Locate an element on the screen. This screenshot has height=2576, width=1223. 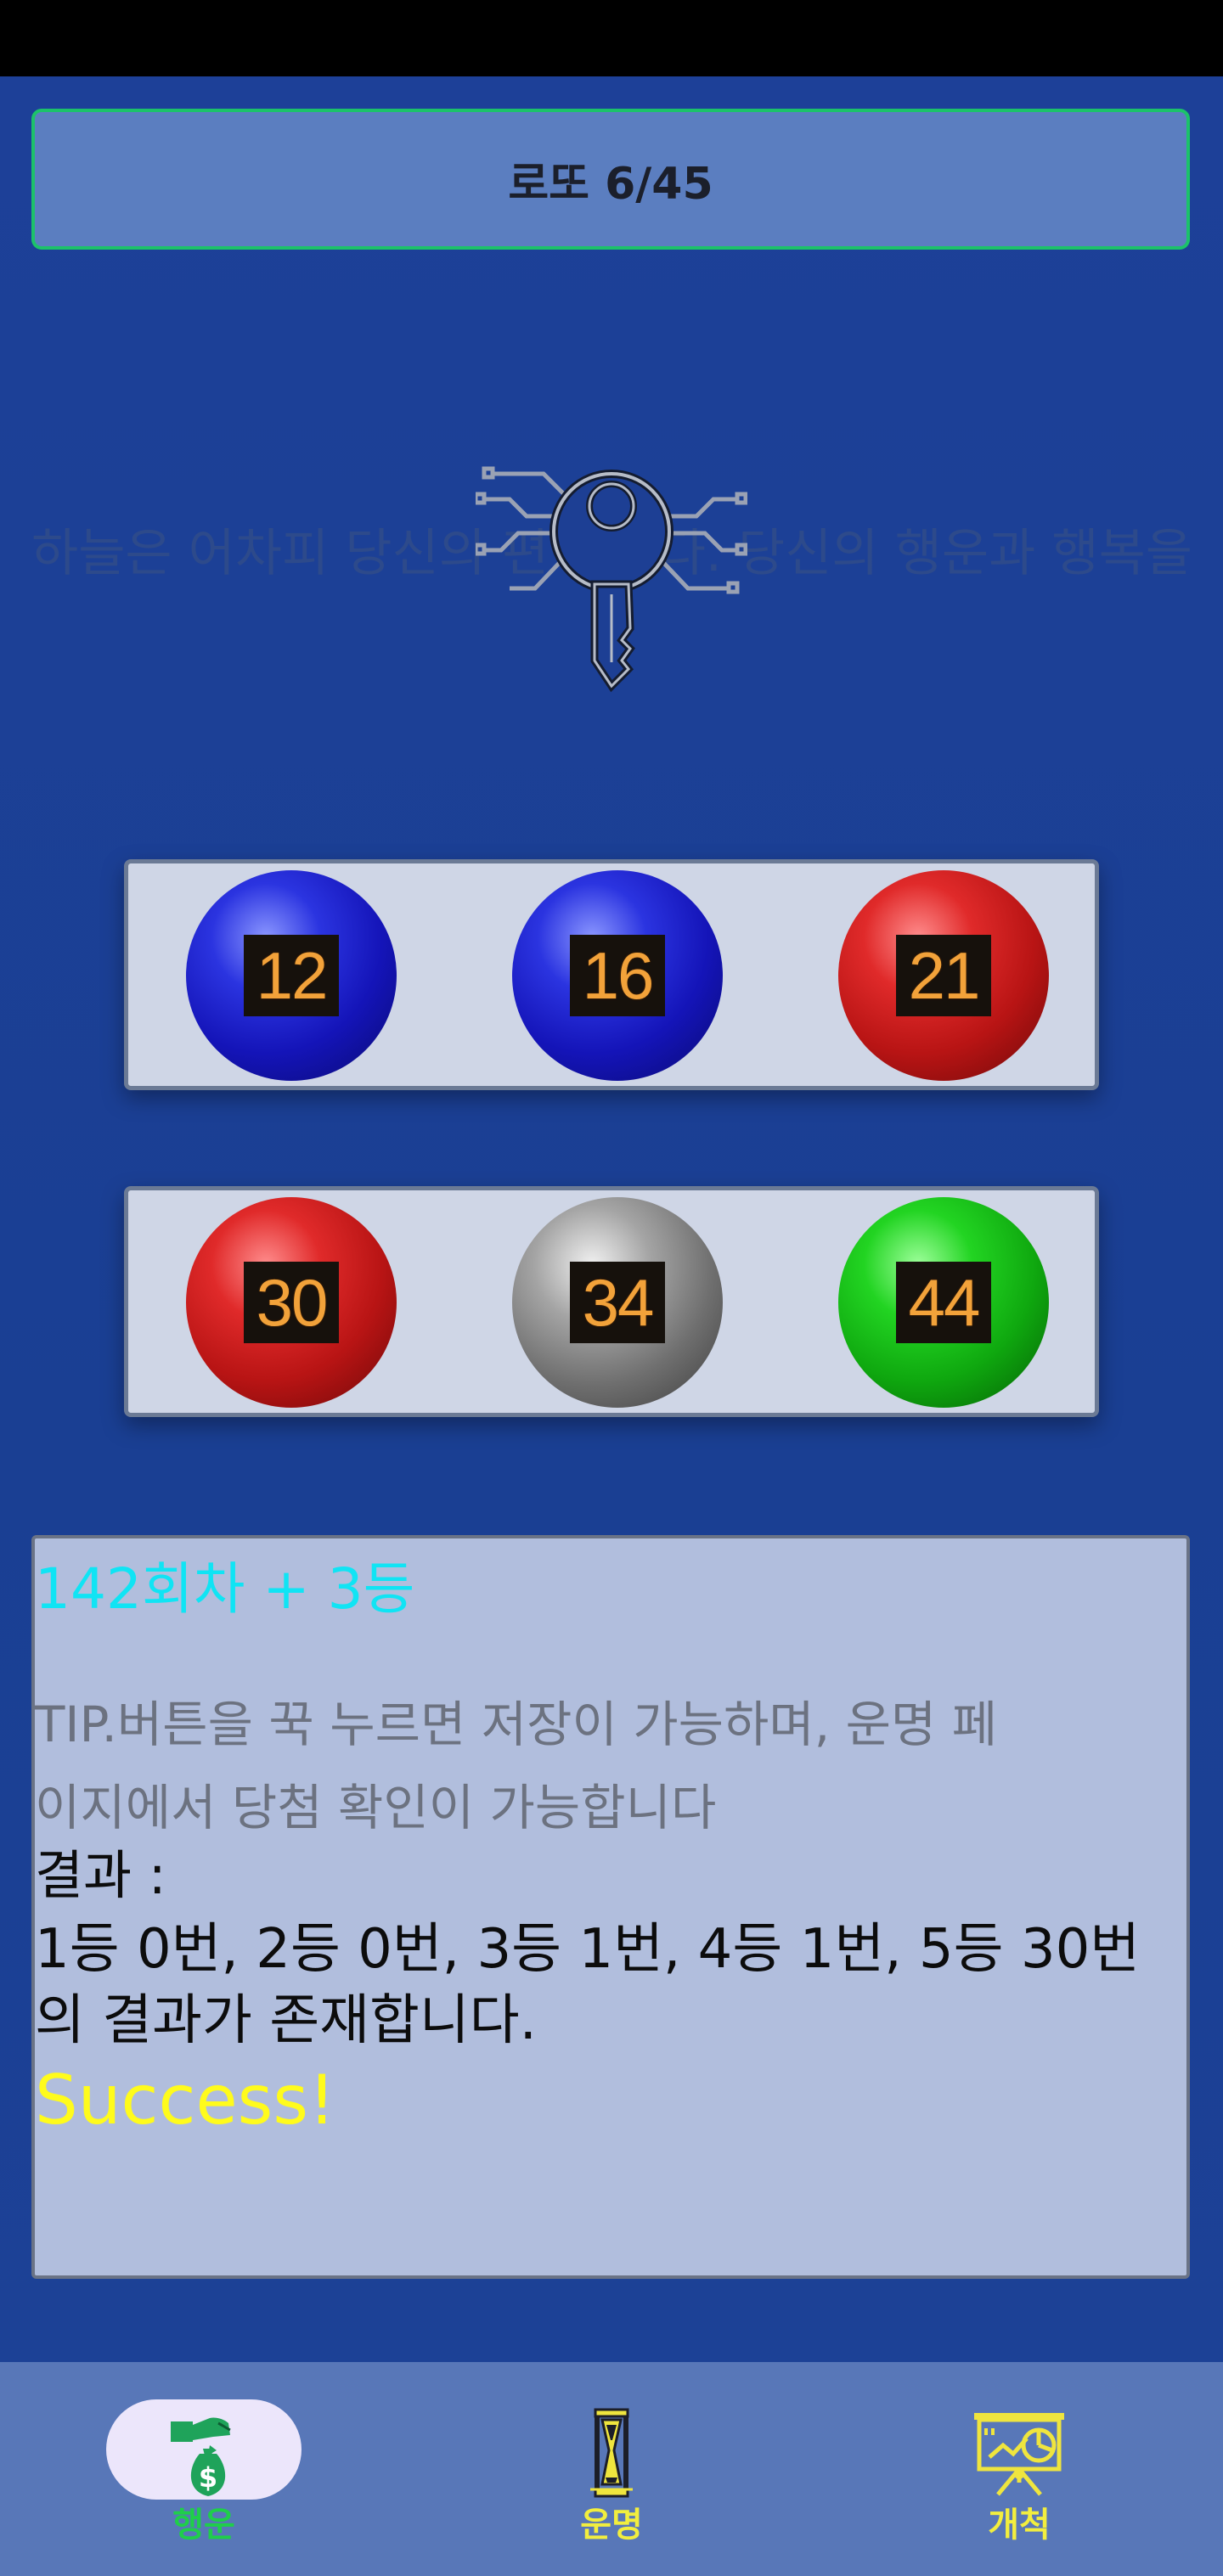
ball-number: 16 is located at coordinates (617, 975).